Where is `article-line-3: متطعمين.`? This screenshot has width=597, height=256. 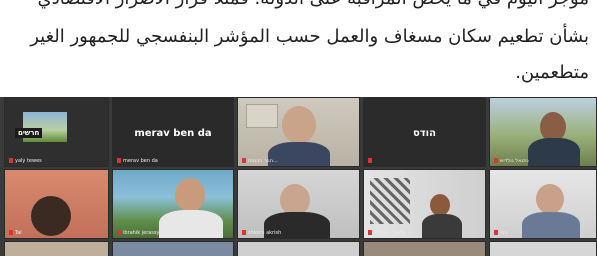 article-line-3: متطعمين. is located at coordinates (552, 72).